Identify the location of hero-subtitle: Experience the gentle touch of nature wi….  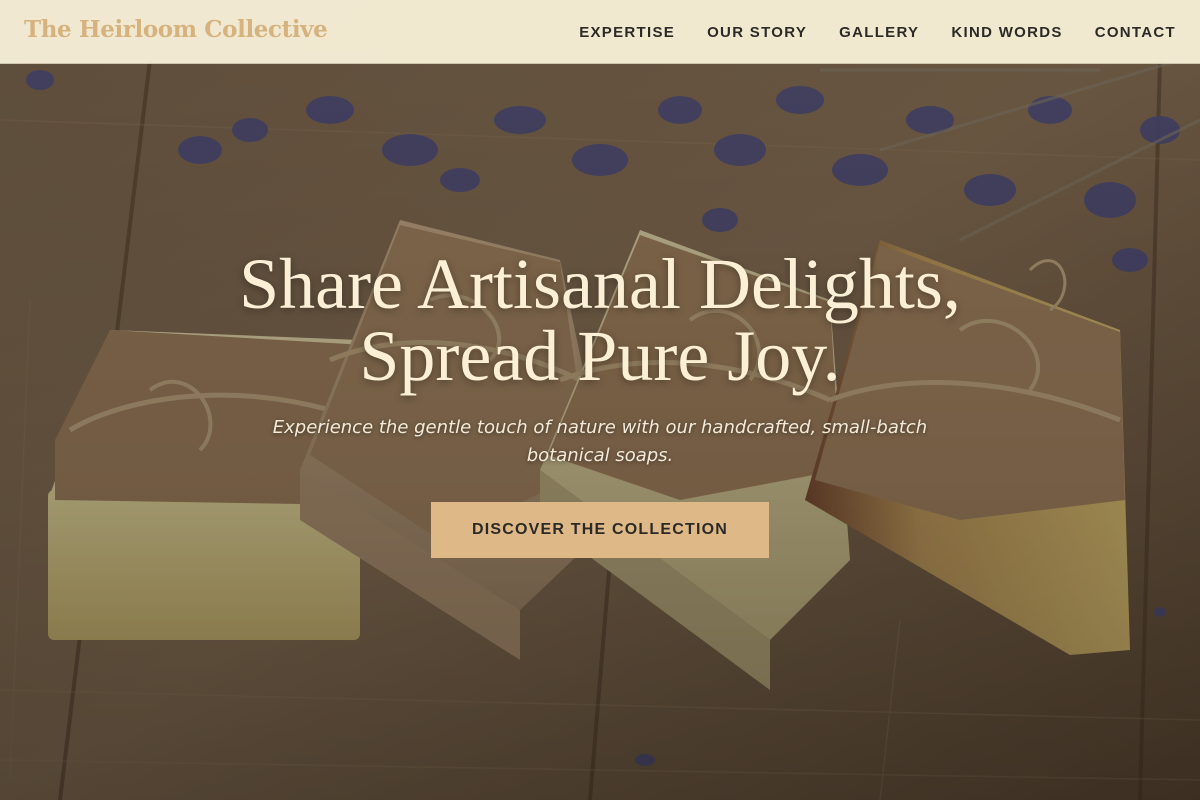
(600, 441).